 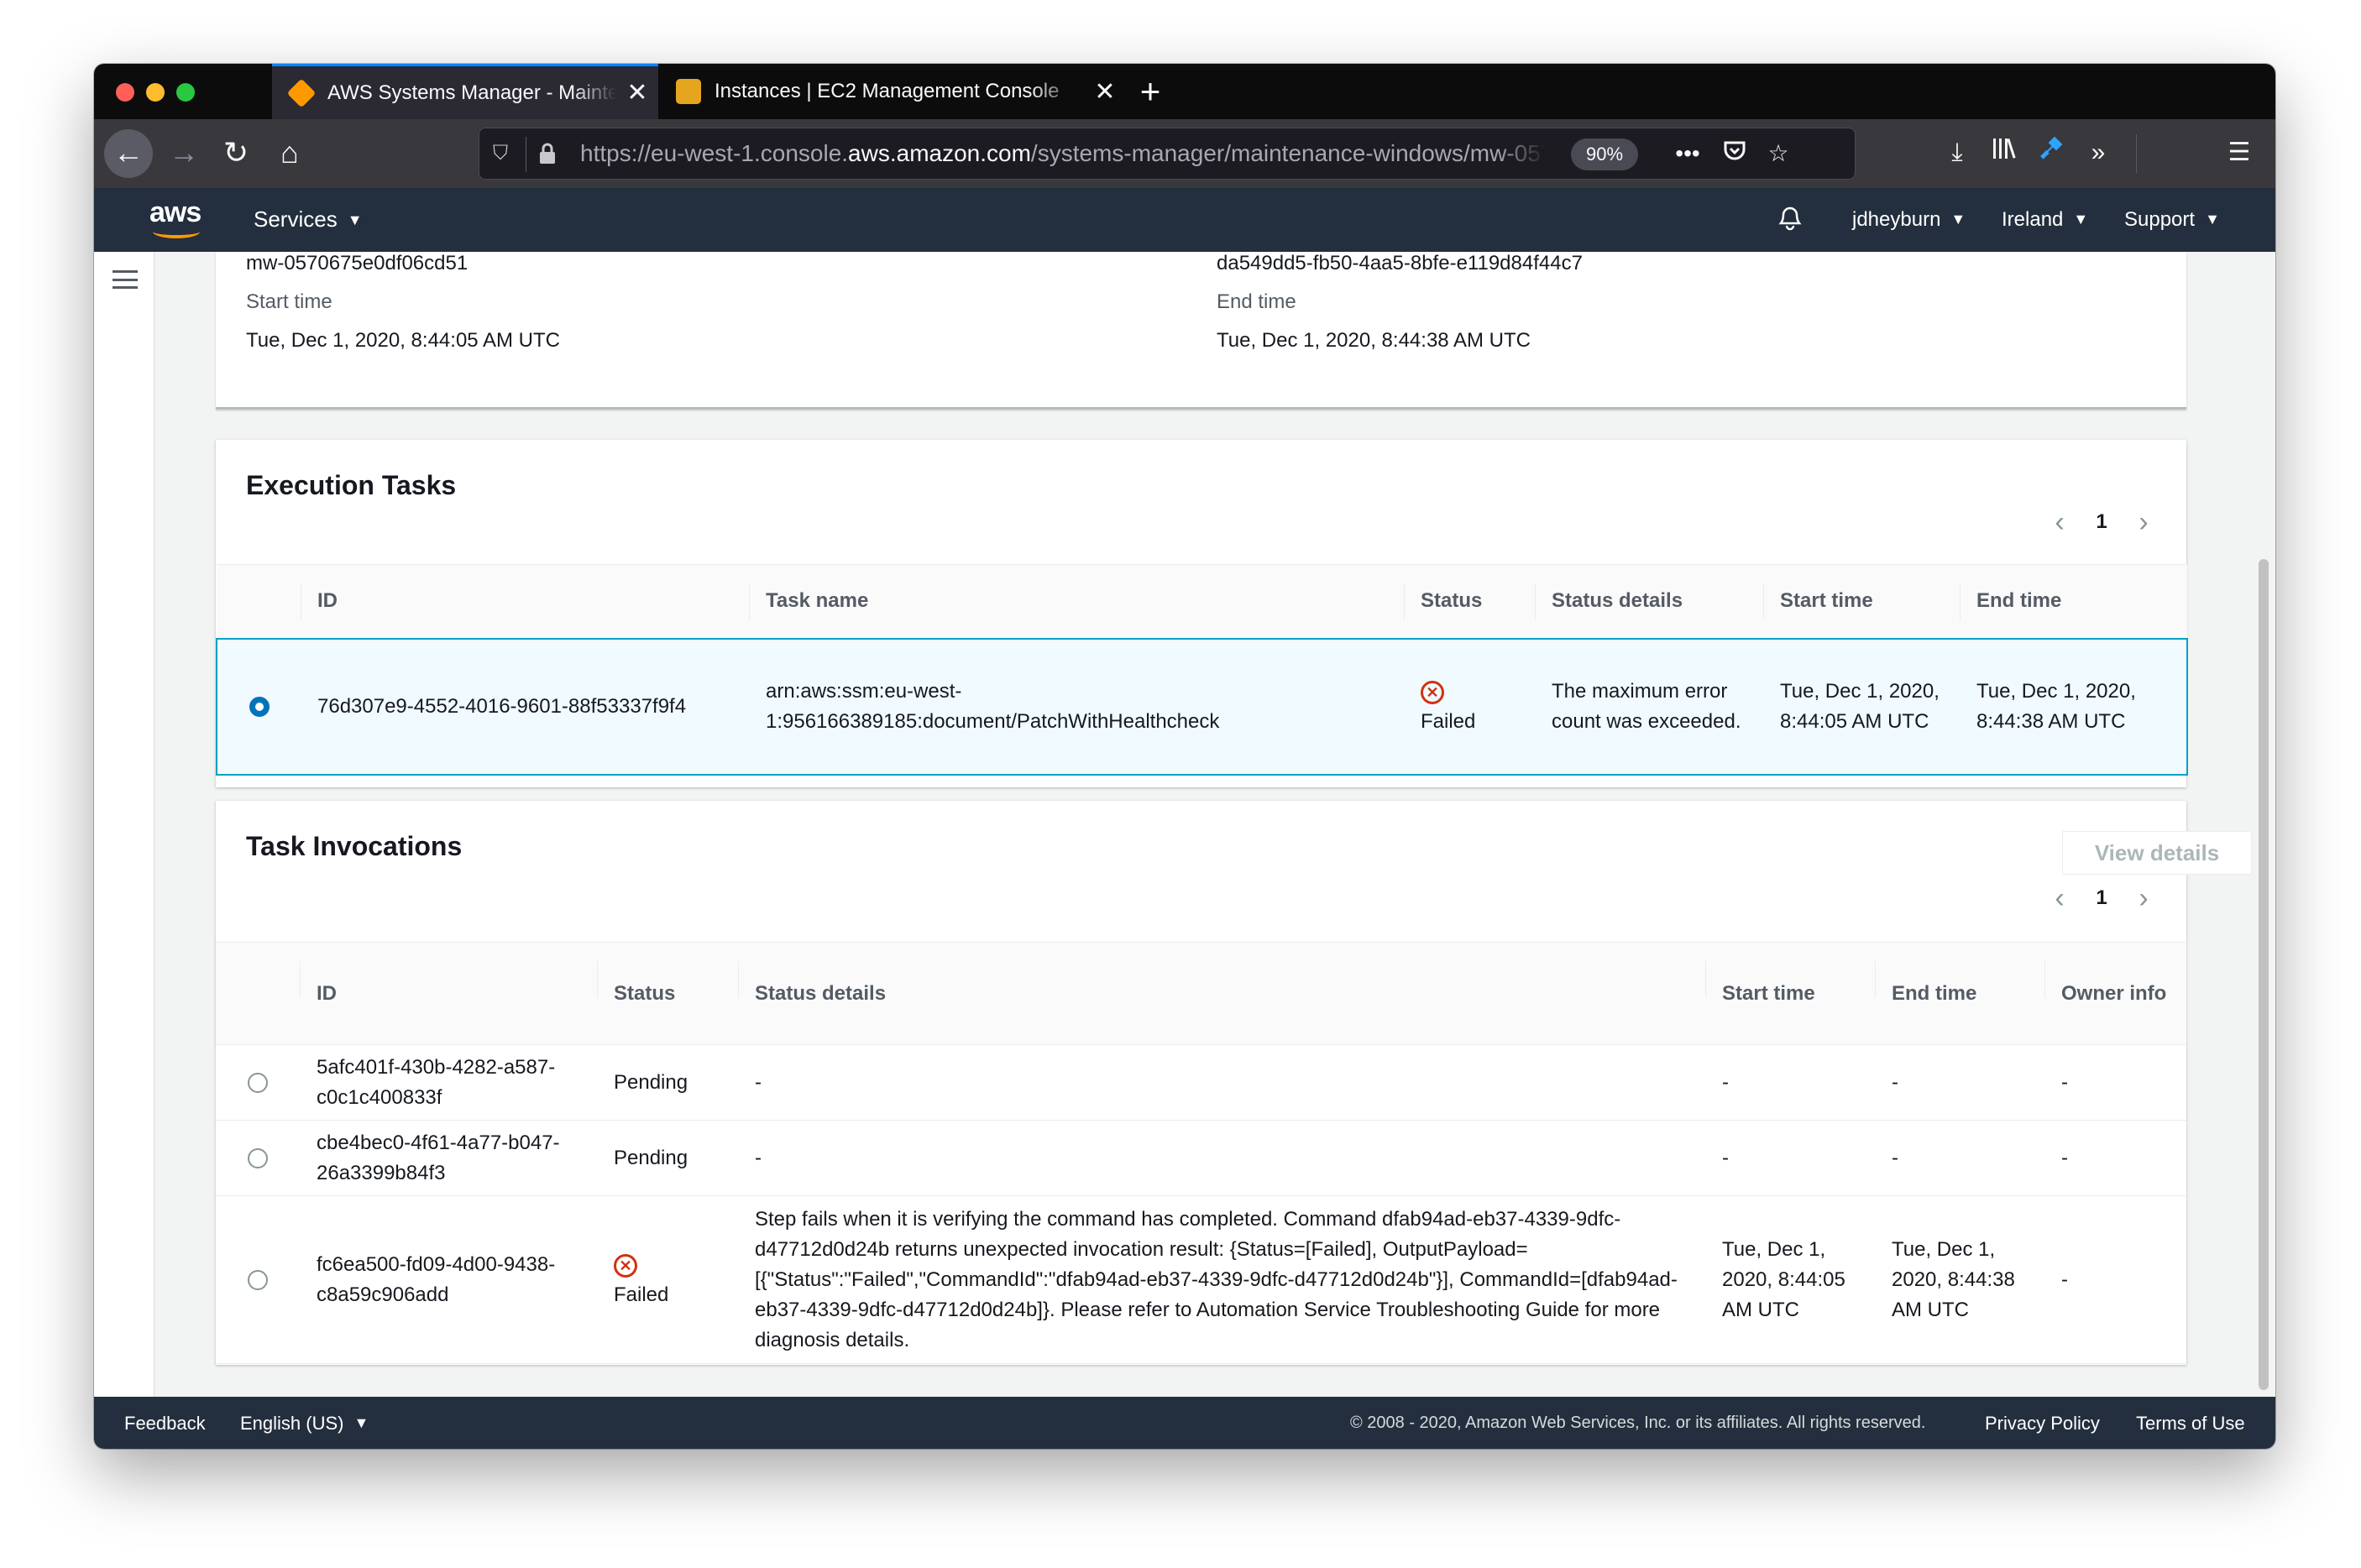 What do you see at coordinates (1735, 154) in the screenshot?
I see `pocket-icon` at bounding box center [1735, 154].